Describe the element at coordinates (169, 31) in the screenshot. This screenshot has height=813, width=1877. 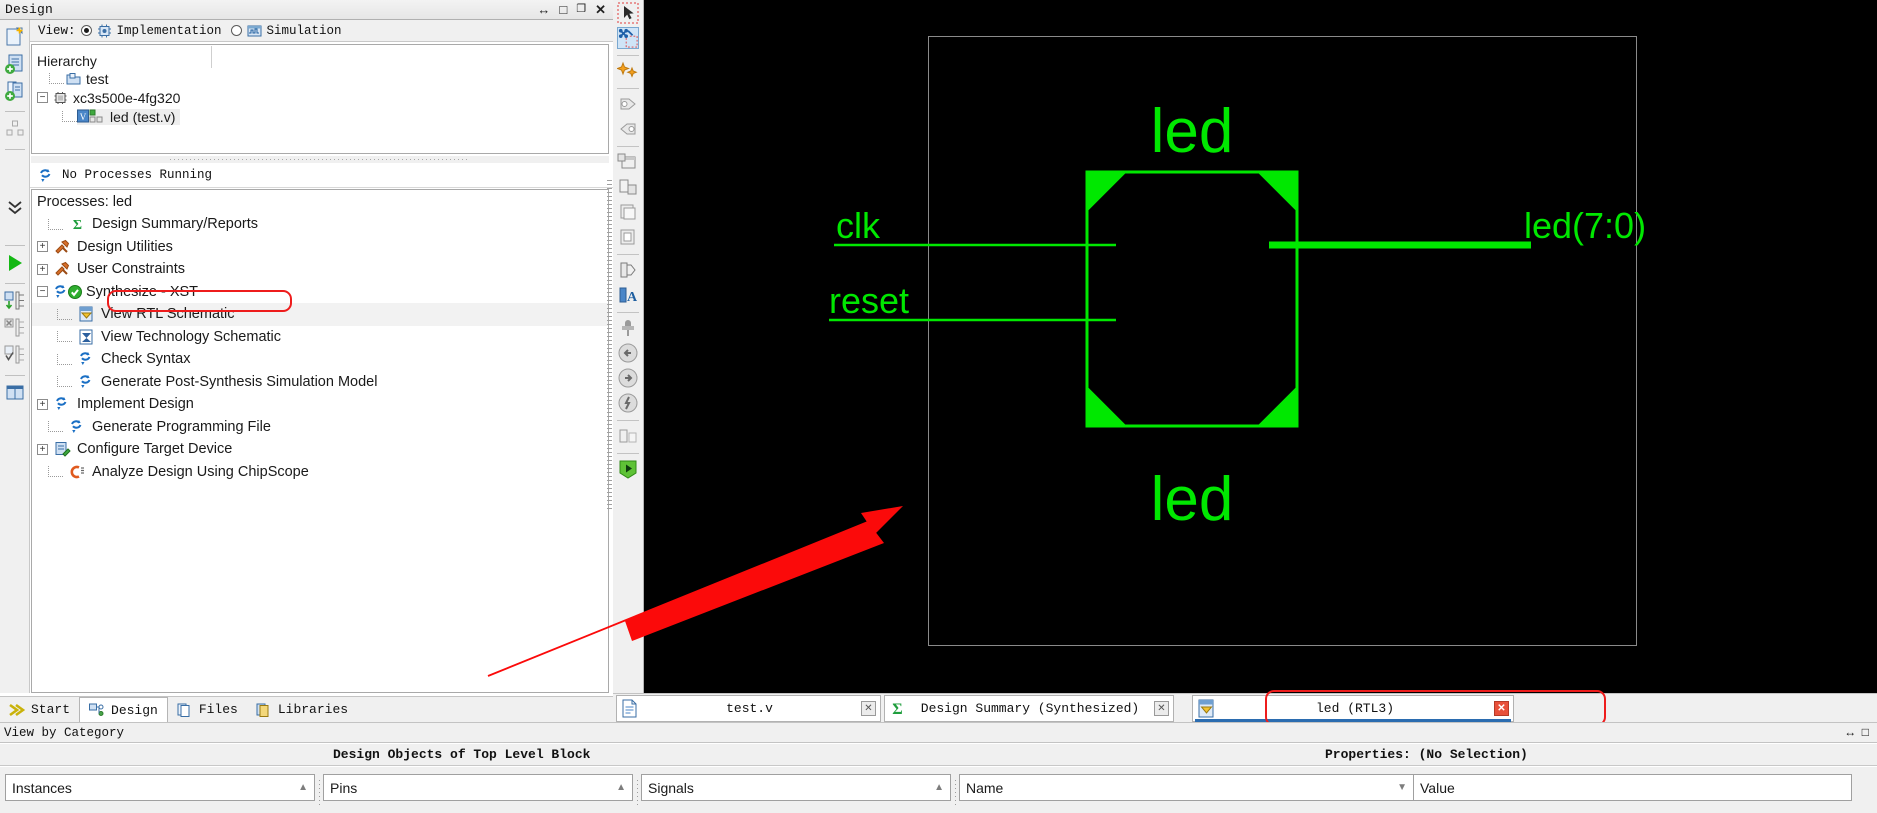
I see `view-option-implementation: Implementation` at that location.